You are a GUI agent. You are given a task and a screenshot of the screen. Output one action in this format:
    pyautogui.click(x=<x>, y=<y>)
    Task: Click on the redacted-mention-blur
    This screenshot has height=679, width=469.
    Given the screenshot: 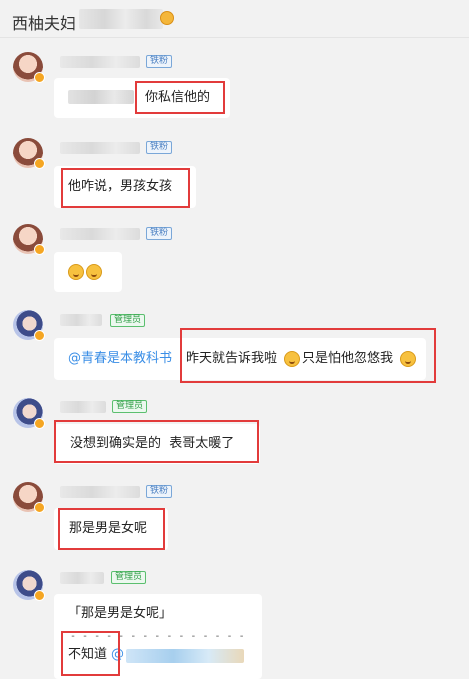 What is the action you would take?
    pyautogui.click(x=185, y=656)
    